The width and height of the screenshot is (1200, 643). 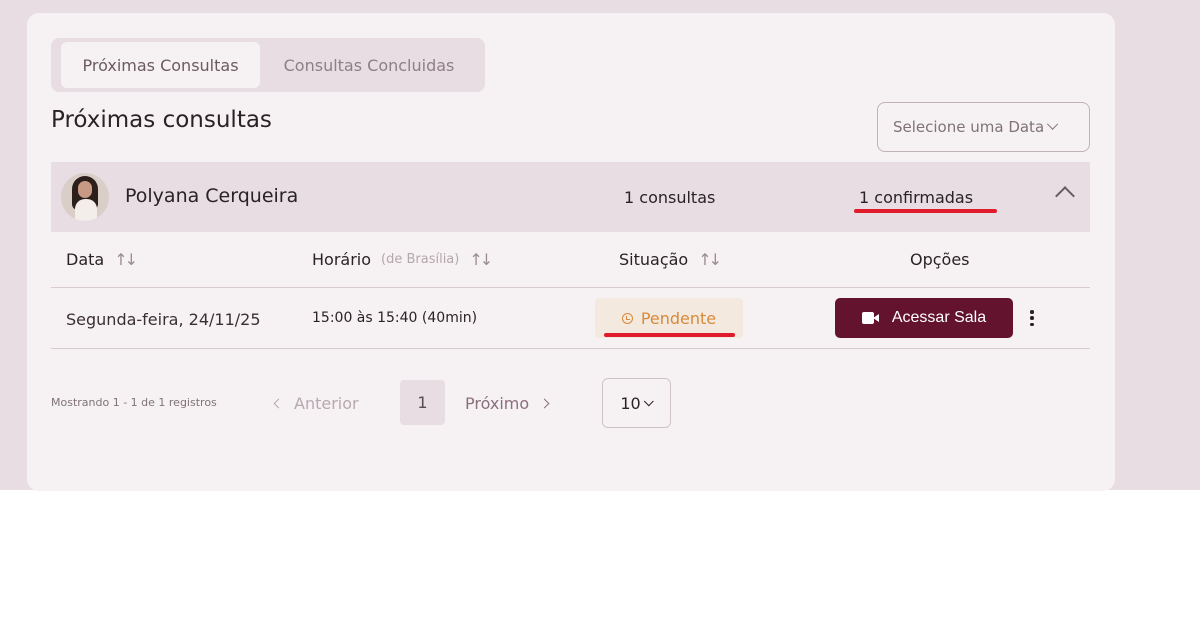 I want to click on column-header-options-label: Opções, so click(x=940, y=259).